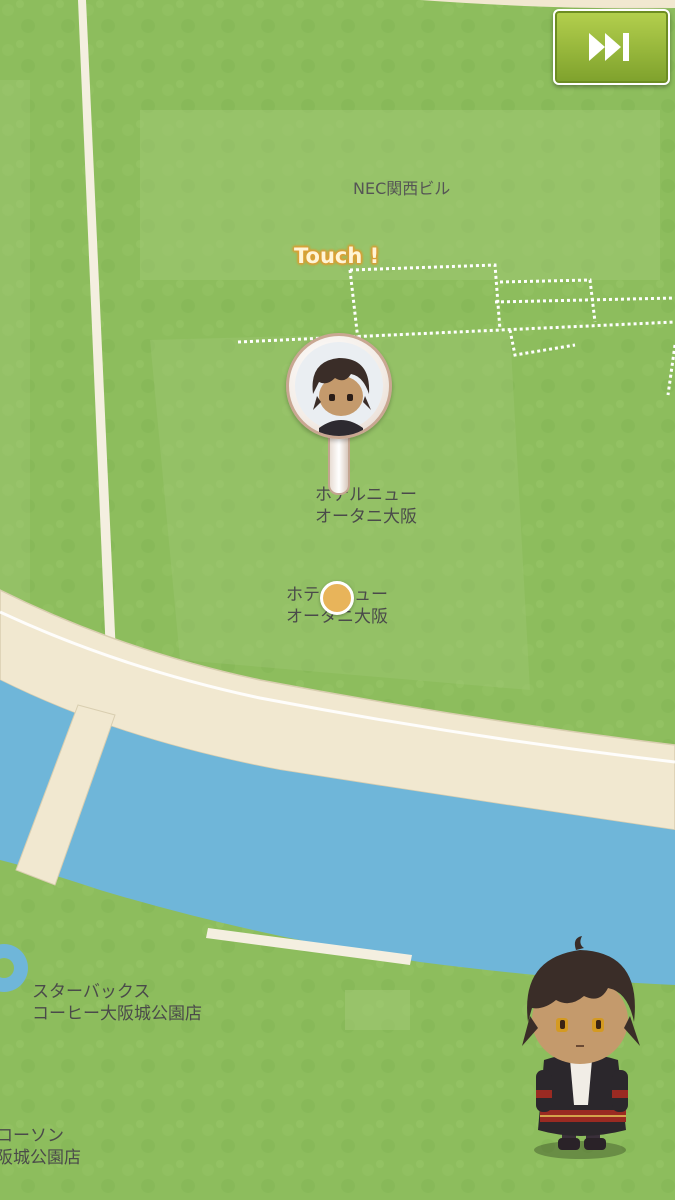  Describe the element at coordinates (337, 256) in the screenshot. I see `touch-hint: Touch !` at that location.